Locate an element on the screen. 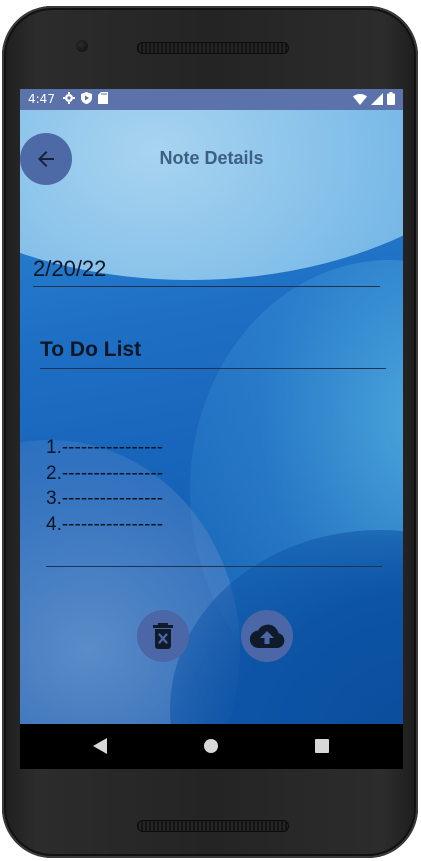 This screenshot has width=421, height=861. note-title-field: To Do List is located at coordinates (213, 353).